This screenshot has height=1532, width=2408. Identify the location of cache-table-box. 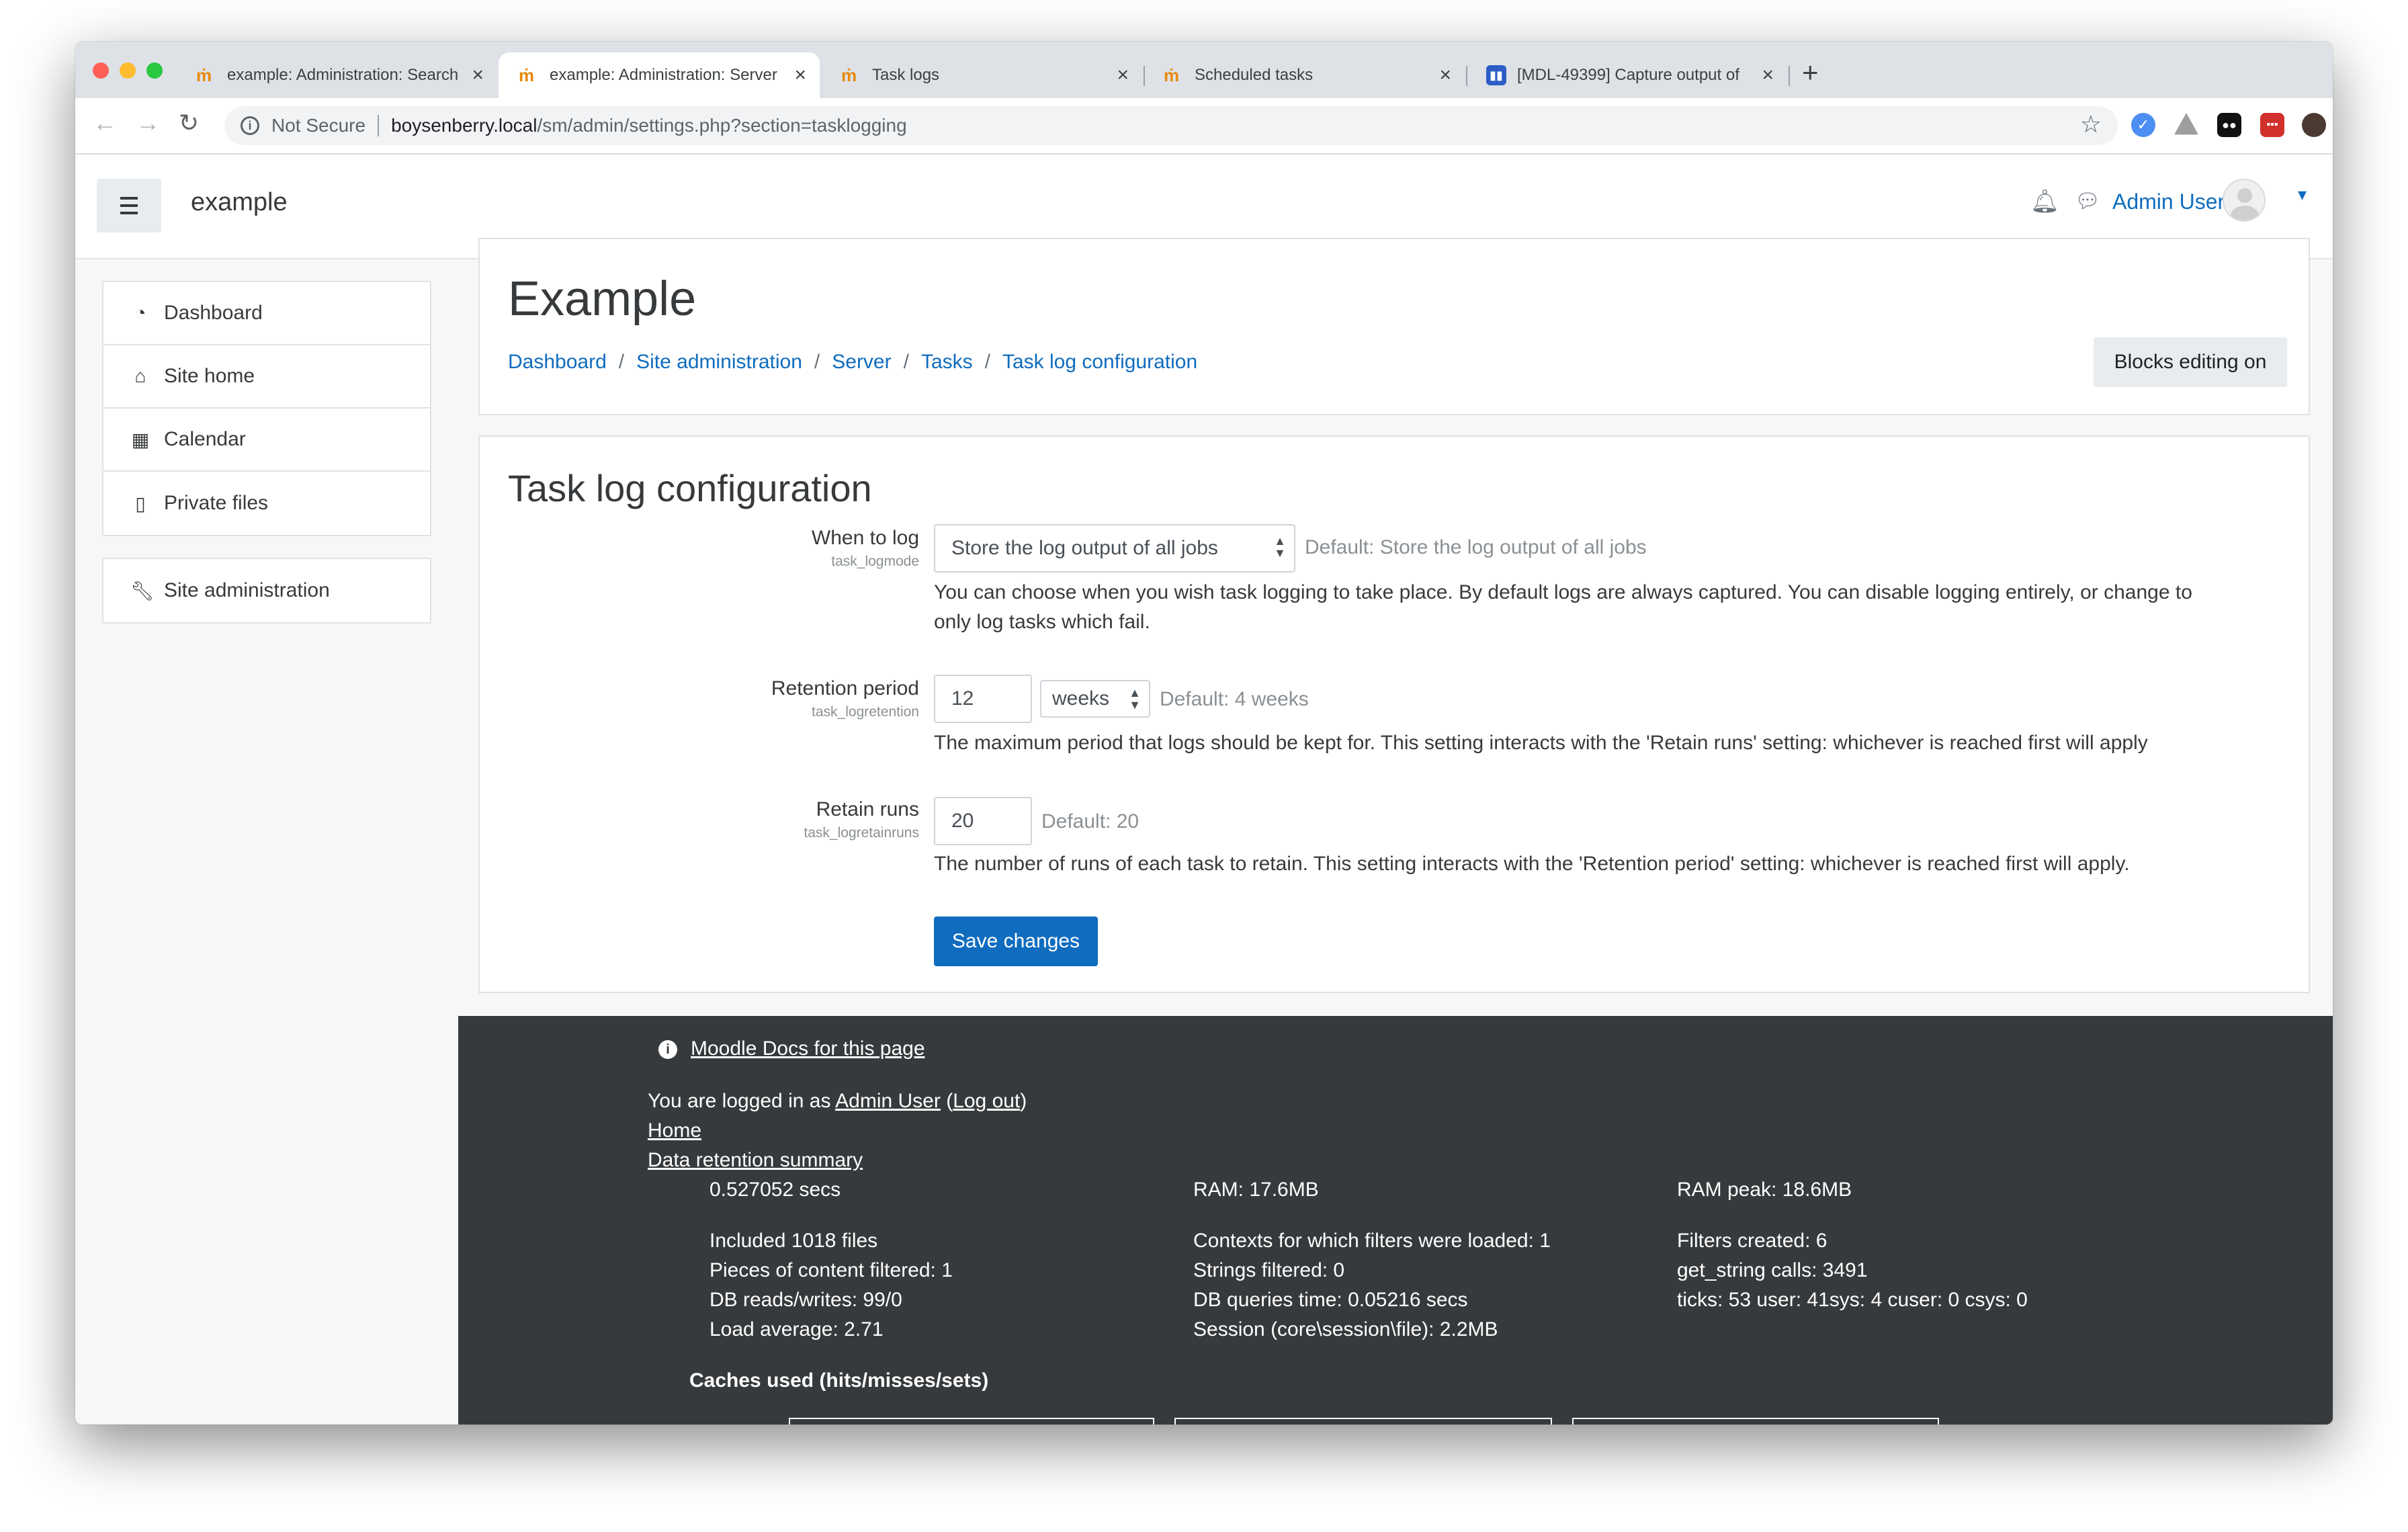
(1363, 1421).